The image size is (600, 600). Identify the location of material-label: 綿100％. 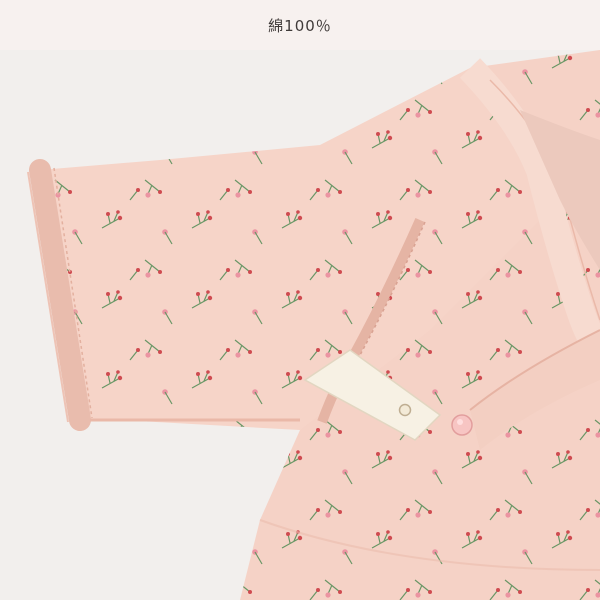
(300, 25).